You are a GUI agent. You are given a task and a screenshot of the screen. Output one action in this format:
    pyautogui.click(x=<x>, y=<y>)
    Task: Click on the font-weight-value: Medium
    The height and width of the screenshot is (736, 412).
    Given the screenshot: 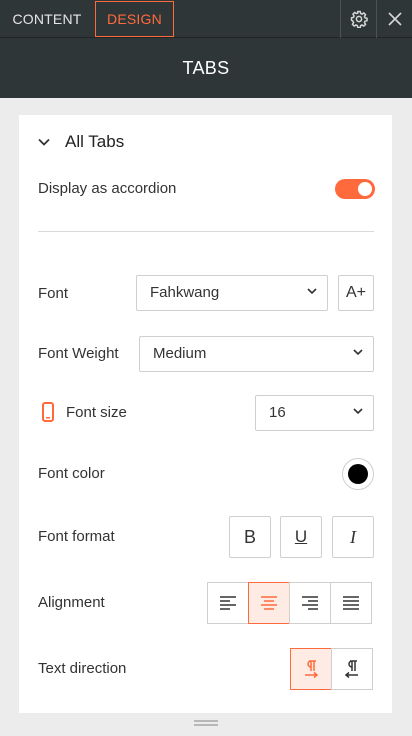 What is the action you would take?
    pyautogui.click(x=180, y=353)
    